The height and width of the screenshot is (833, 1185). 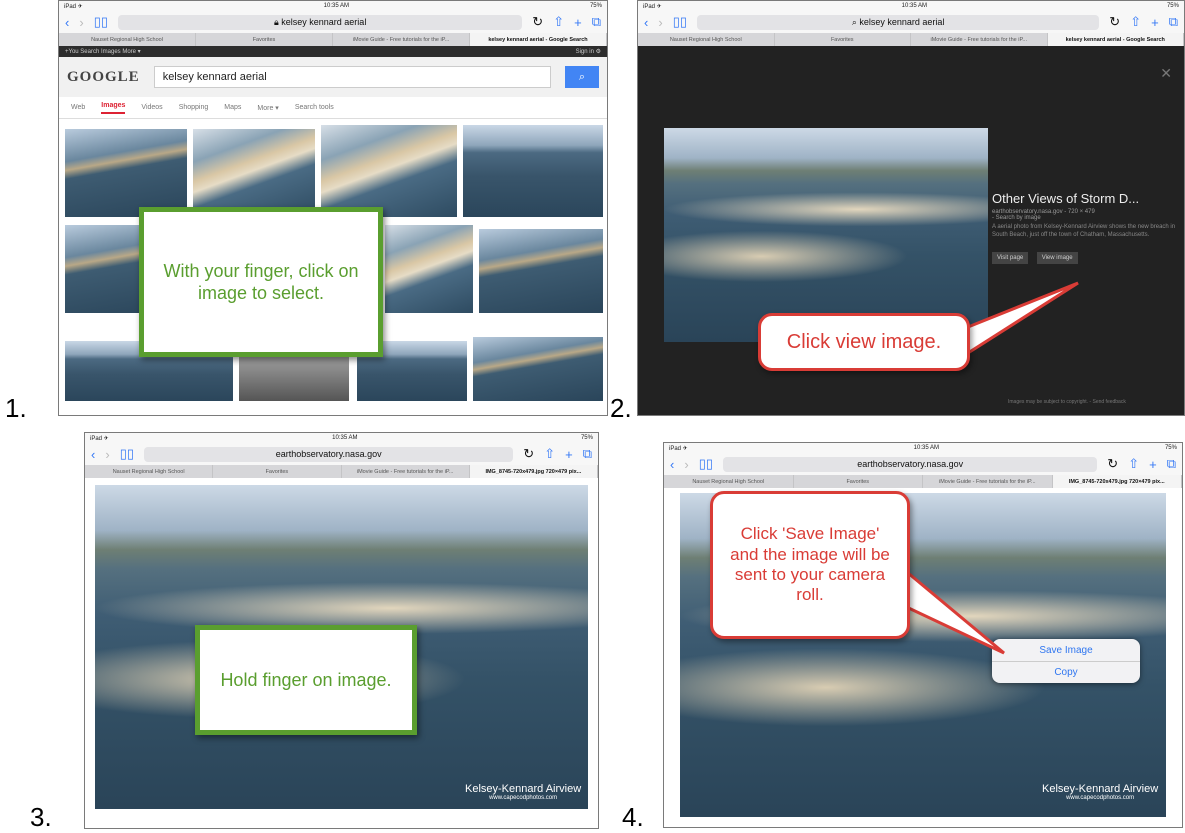 I want to click on step-number-1: 1., so click(x=16, y=408).